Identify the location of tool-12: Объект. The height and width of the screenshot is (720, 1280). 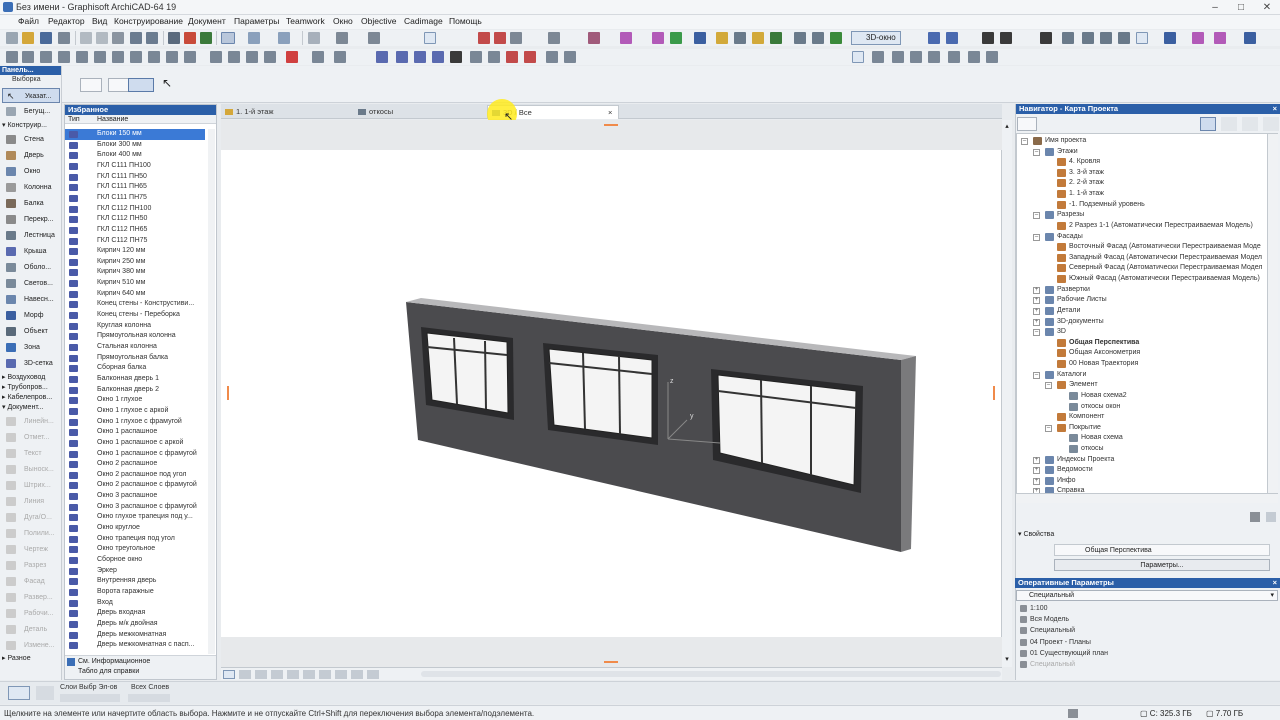
(31, 331).